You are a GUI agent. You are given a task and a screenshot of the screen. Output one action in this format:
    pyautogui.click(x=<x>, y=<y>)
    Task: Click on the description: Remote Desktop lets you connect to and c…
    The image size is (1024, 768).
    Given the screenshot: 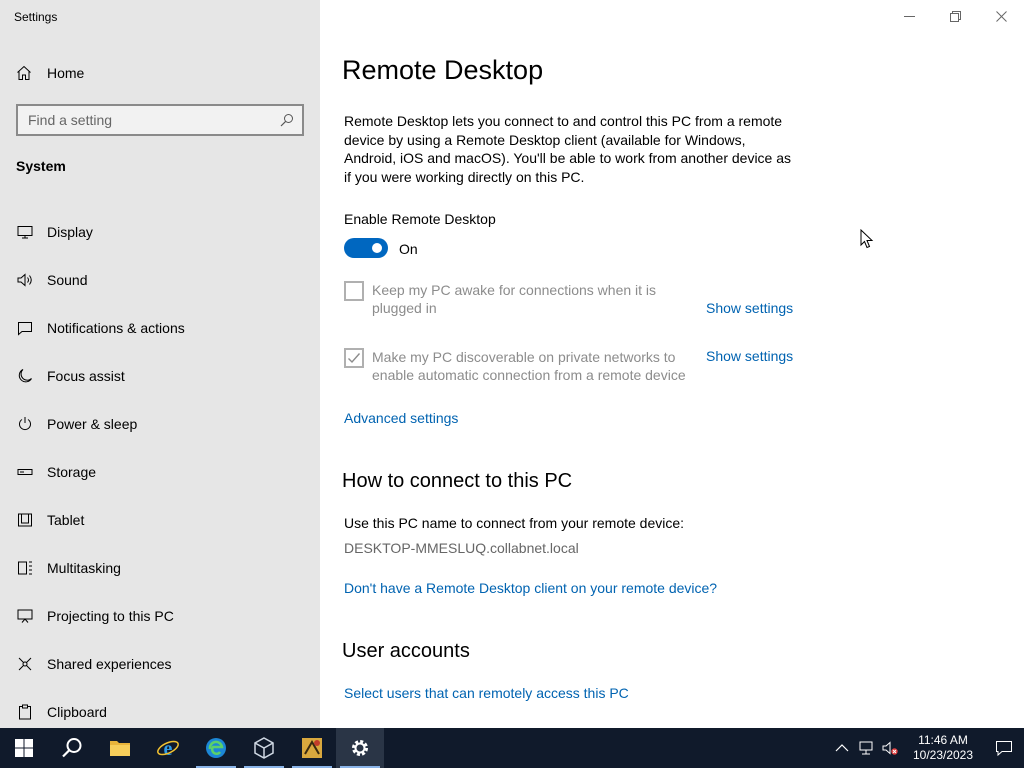 What is the action you would take?
    pyautogui.click(x=568, y=149)
    